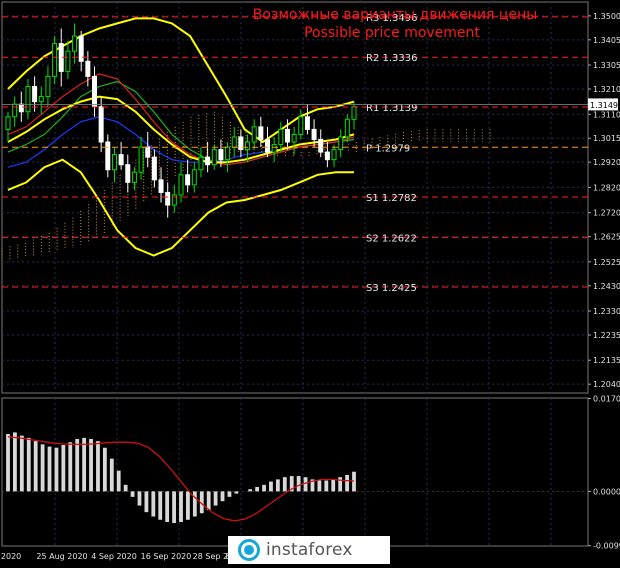  I want to click on y-axis-tick-label: 1.3500, so click(606, 16).